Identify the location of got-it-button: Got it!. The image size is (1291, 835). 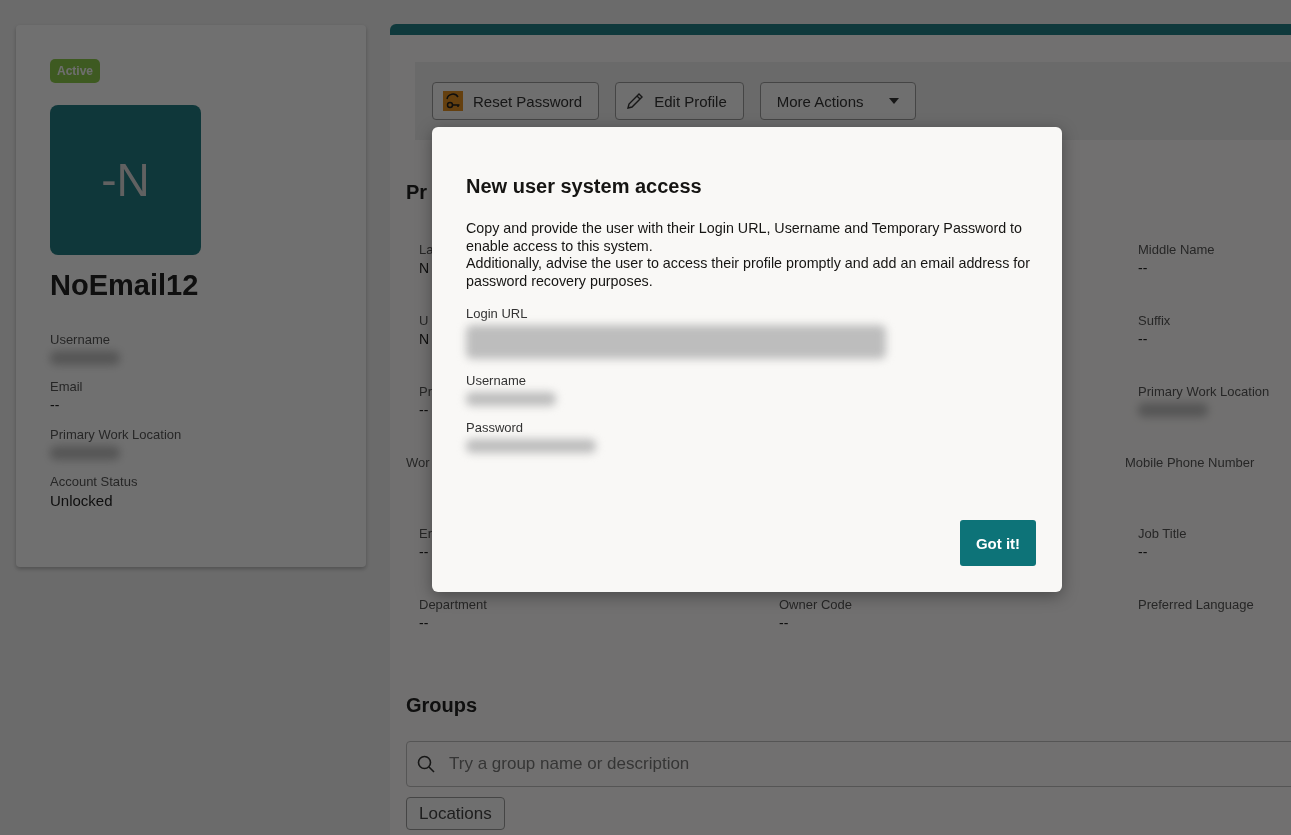
(998, 543).